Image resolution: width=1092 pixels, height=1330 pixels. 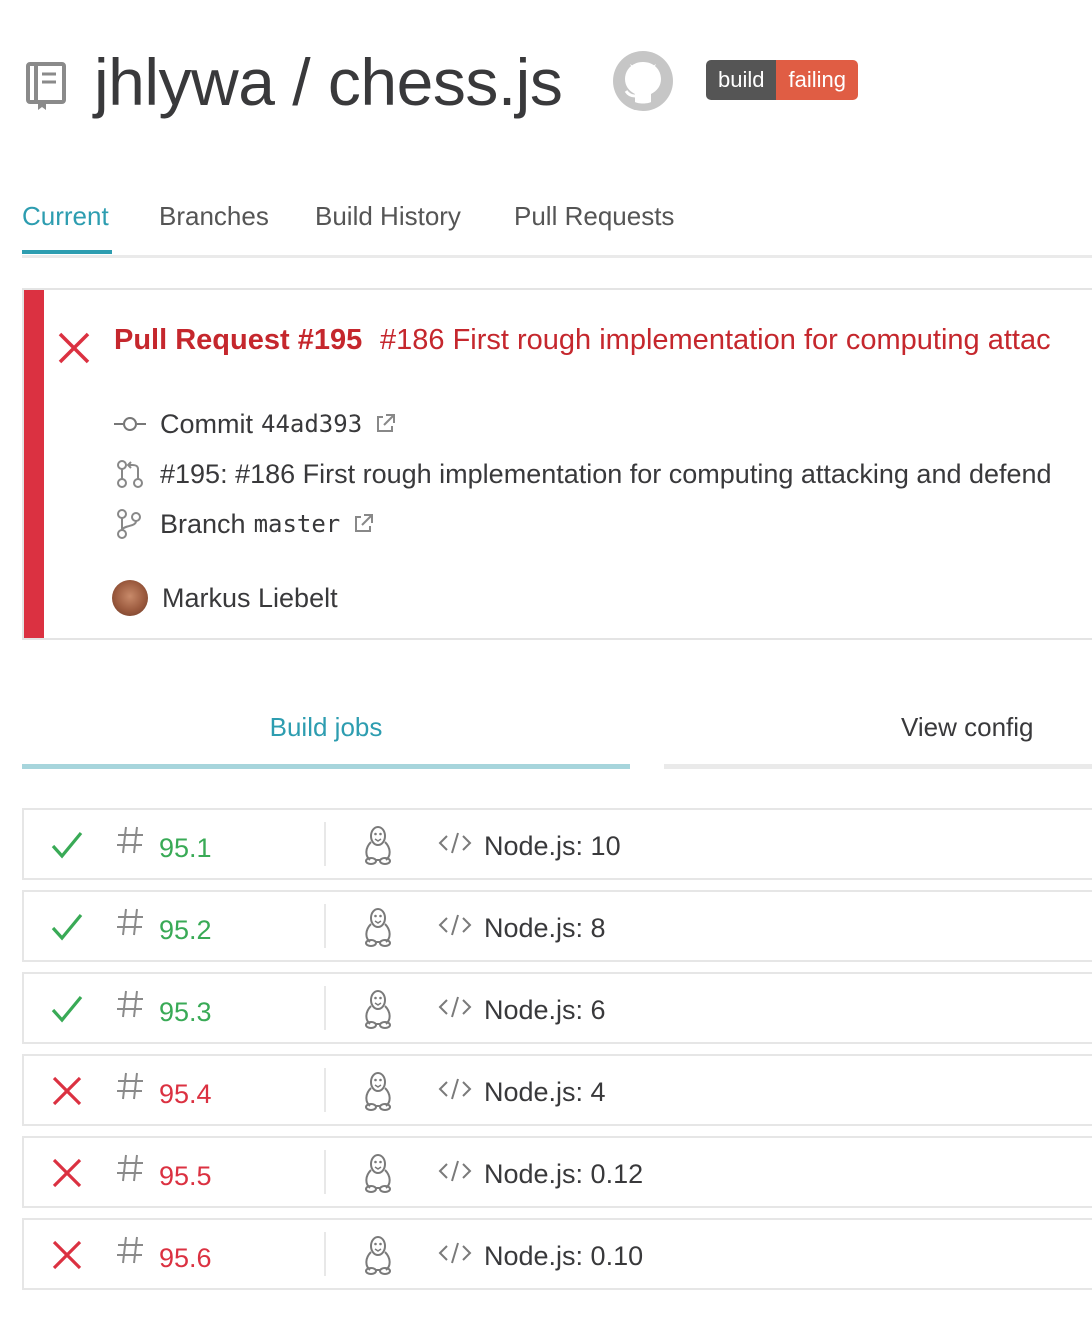 I want to click on build-jobs-tab-indicator, so click(x=326, y=766).